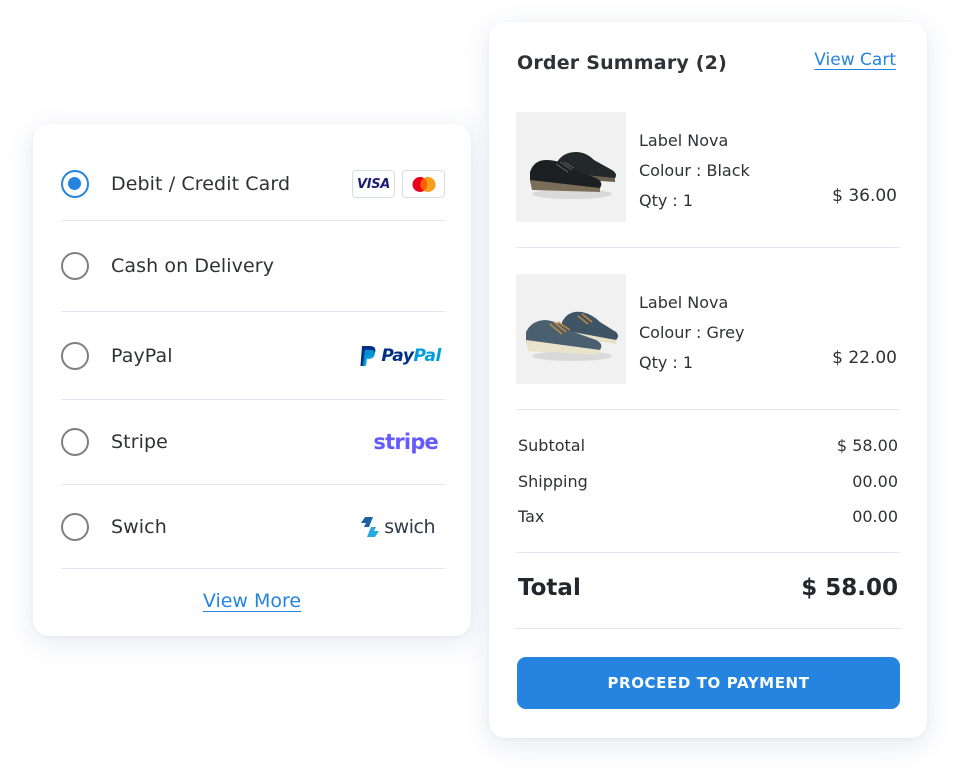 The width and height of the screenshot is (960, 781). Describe the element at coordinates (423, 184) in the screenshot. I see `mastercard-icon` at that location.